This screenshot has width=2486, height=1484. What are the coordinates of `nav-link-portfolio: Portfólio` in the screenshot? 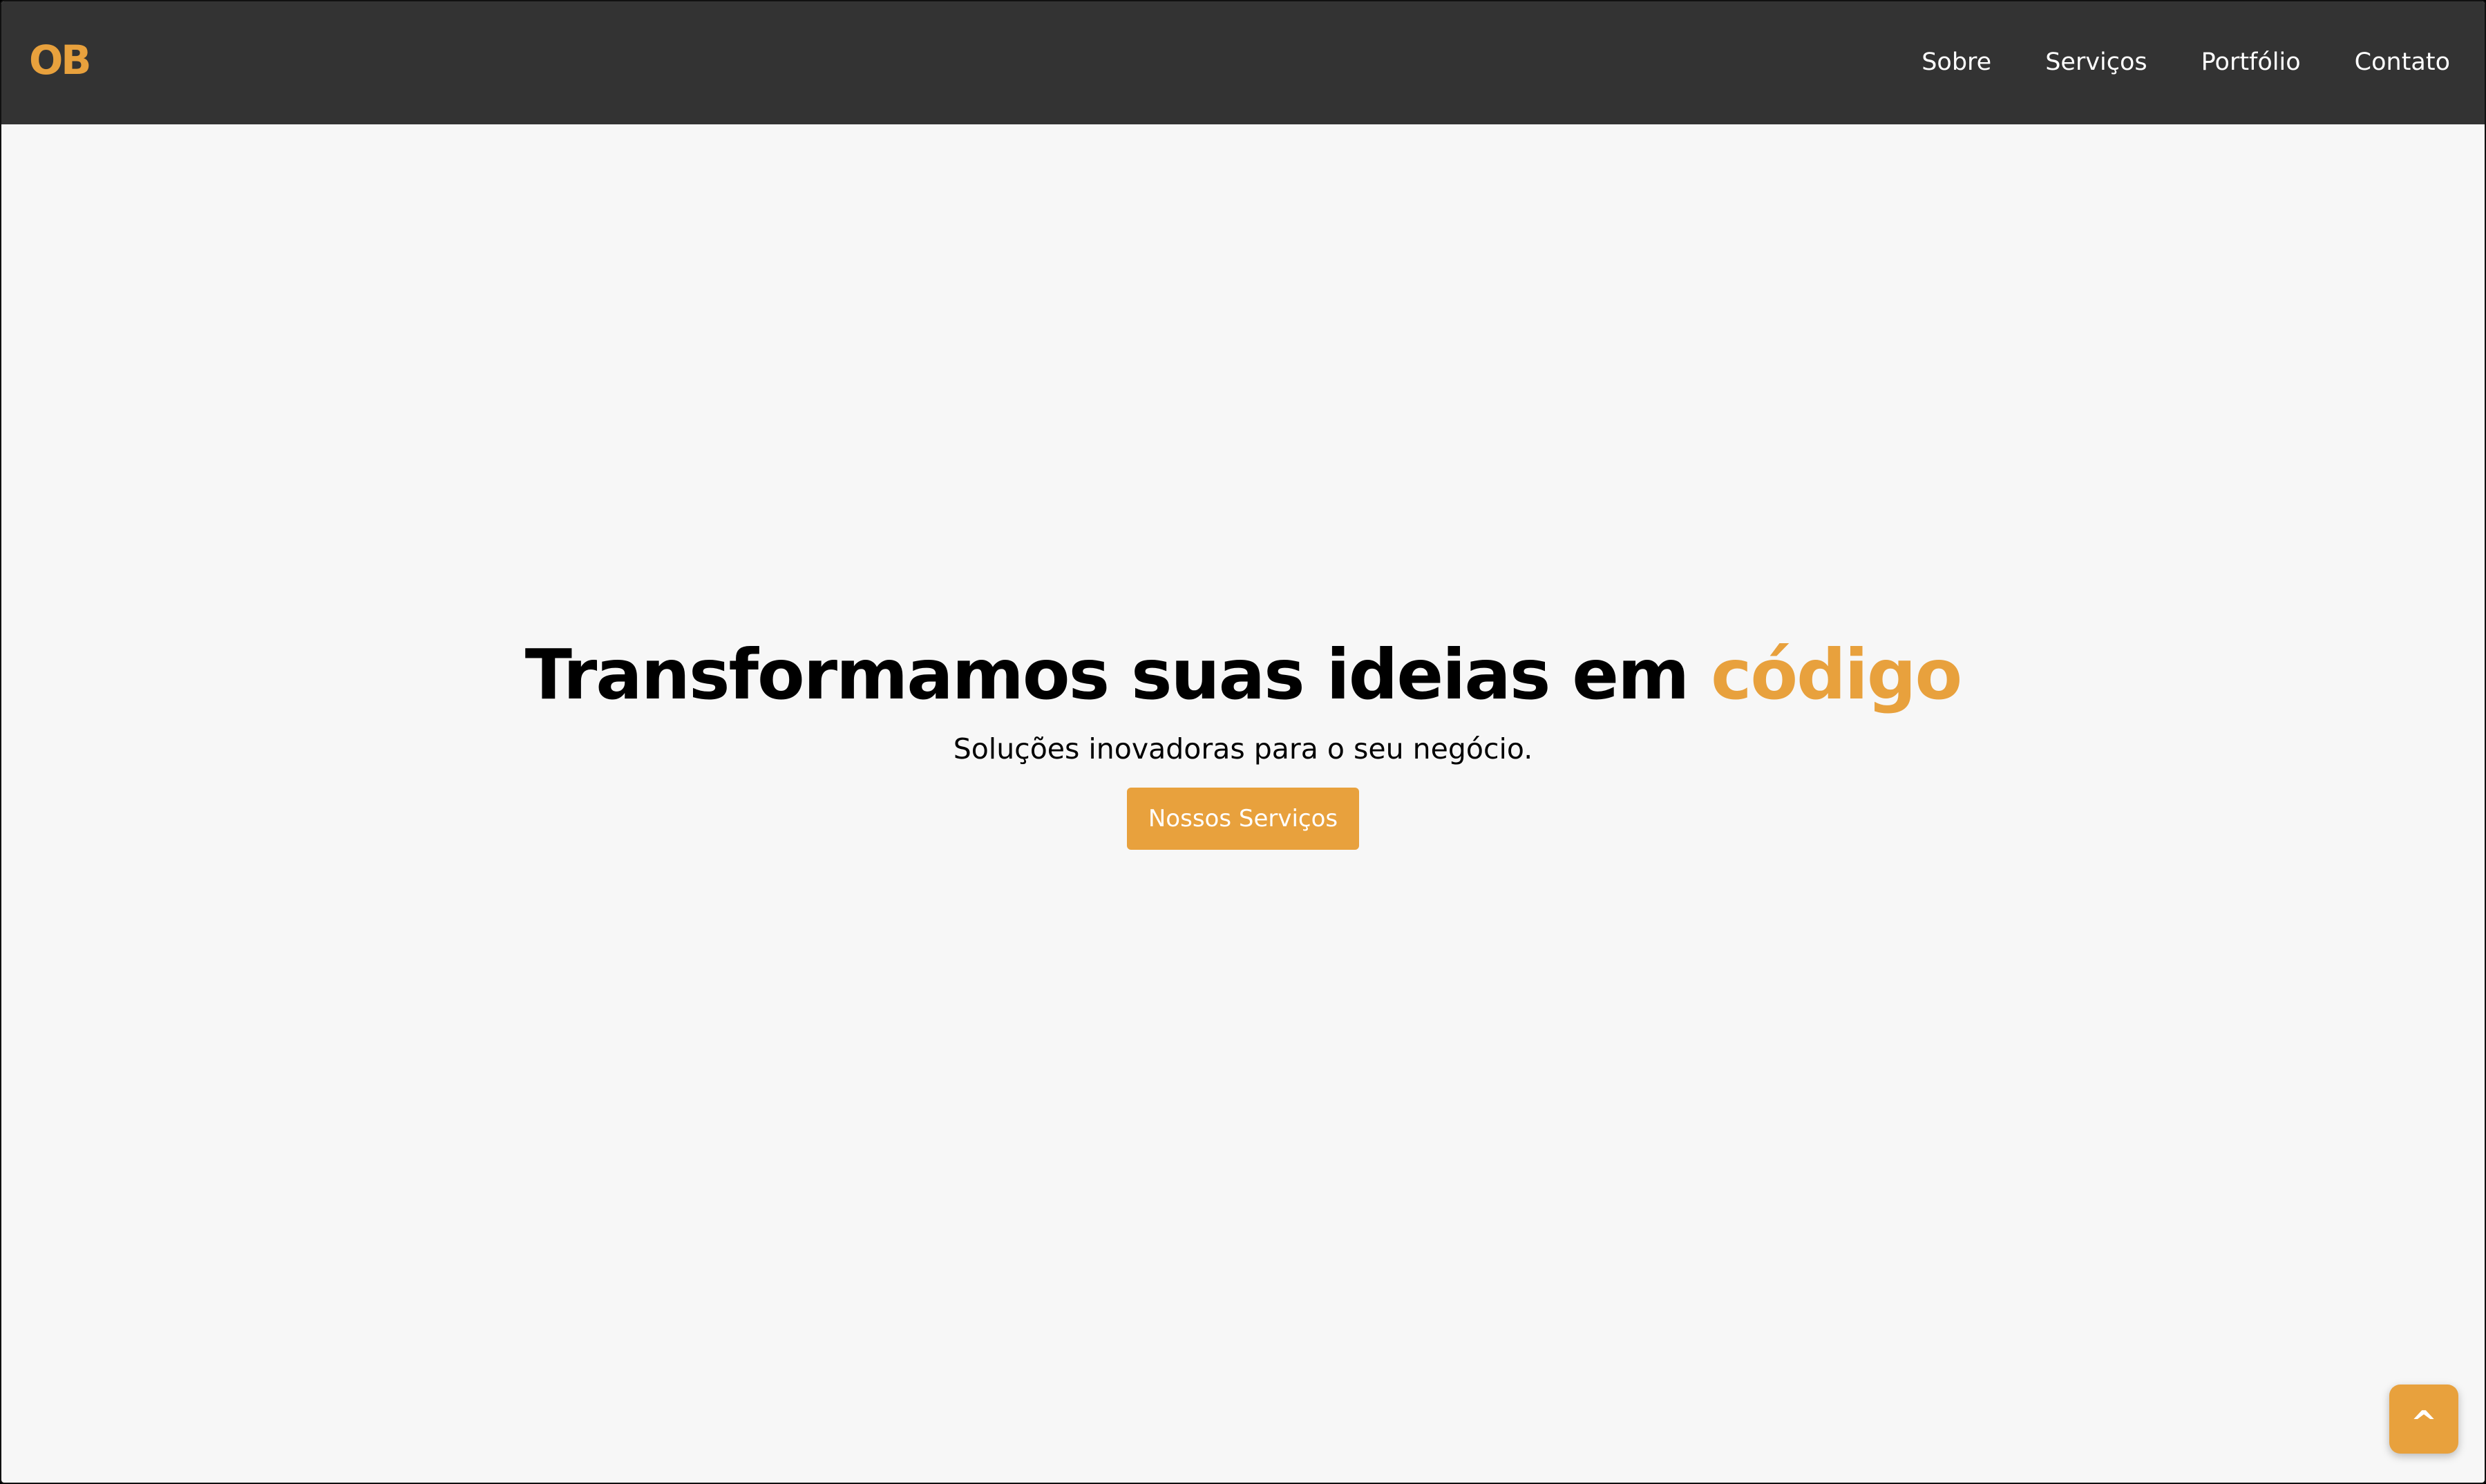 It's located at (2251, 62).